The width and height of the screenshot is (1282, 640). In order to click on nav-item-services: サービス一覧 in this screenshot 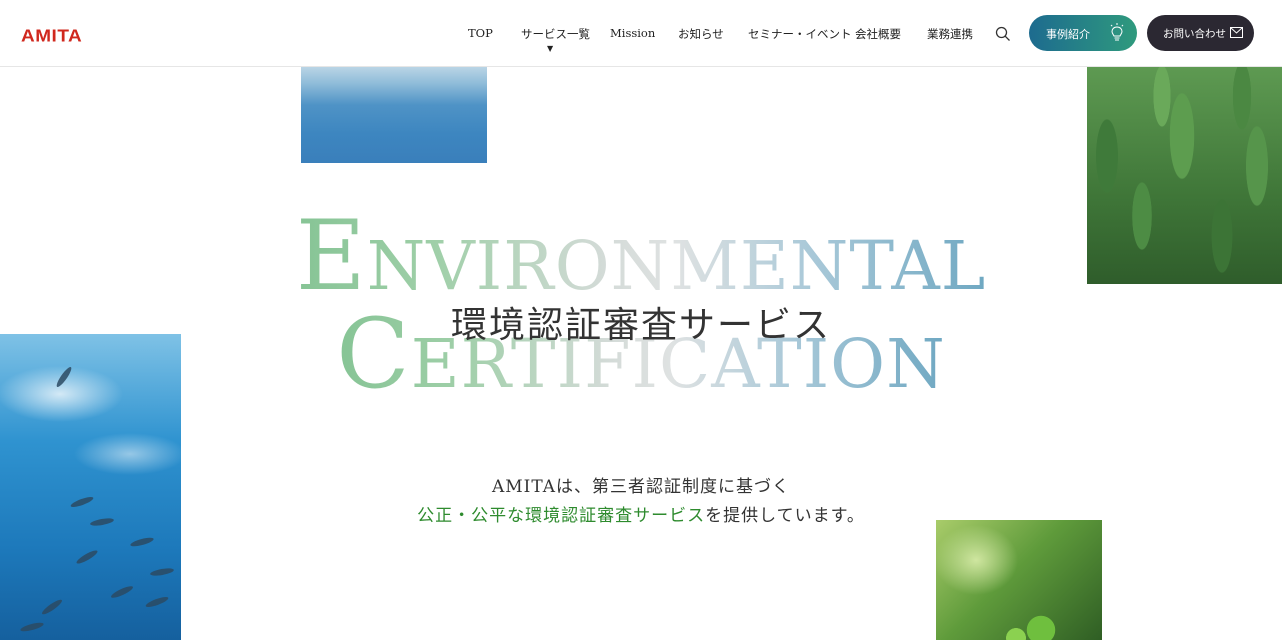, I will do `click(555, 34)`.